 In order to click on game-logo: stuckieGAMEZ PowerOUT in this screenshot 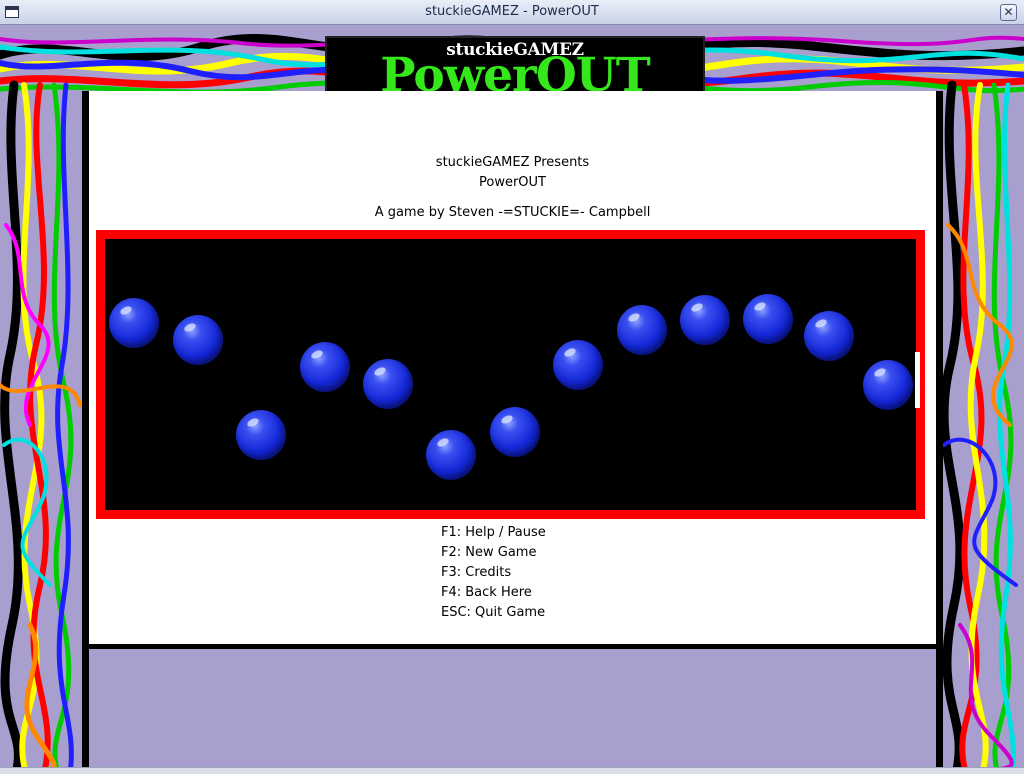, I will do `click(515, 67)`.